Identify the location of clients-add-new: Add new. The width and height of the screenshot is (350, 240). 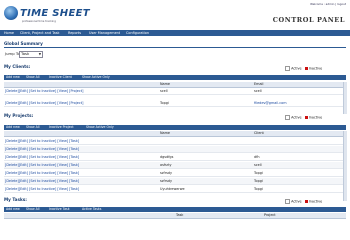
(13, 77).